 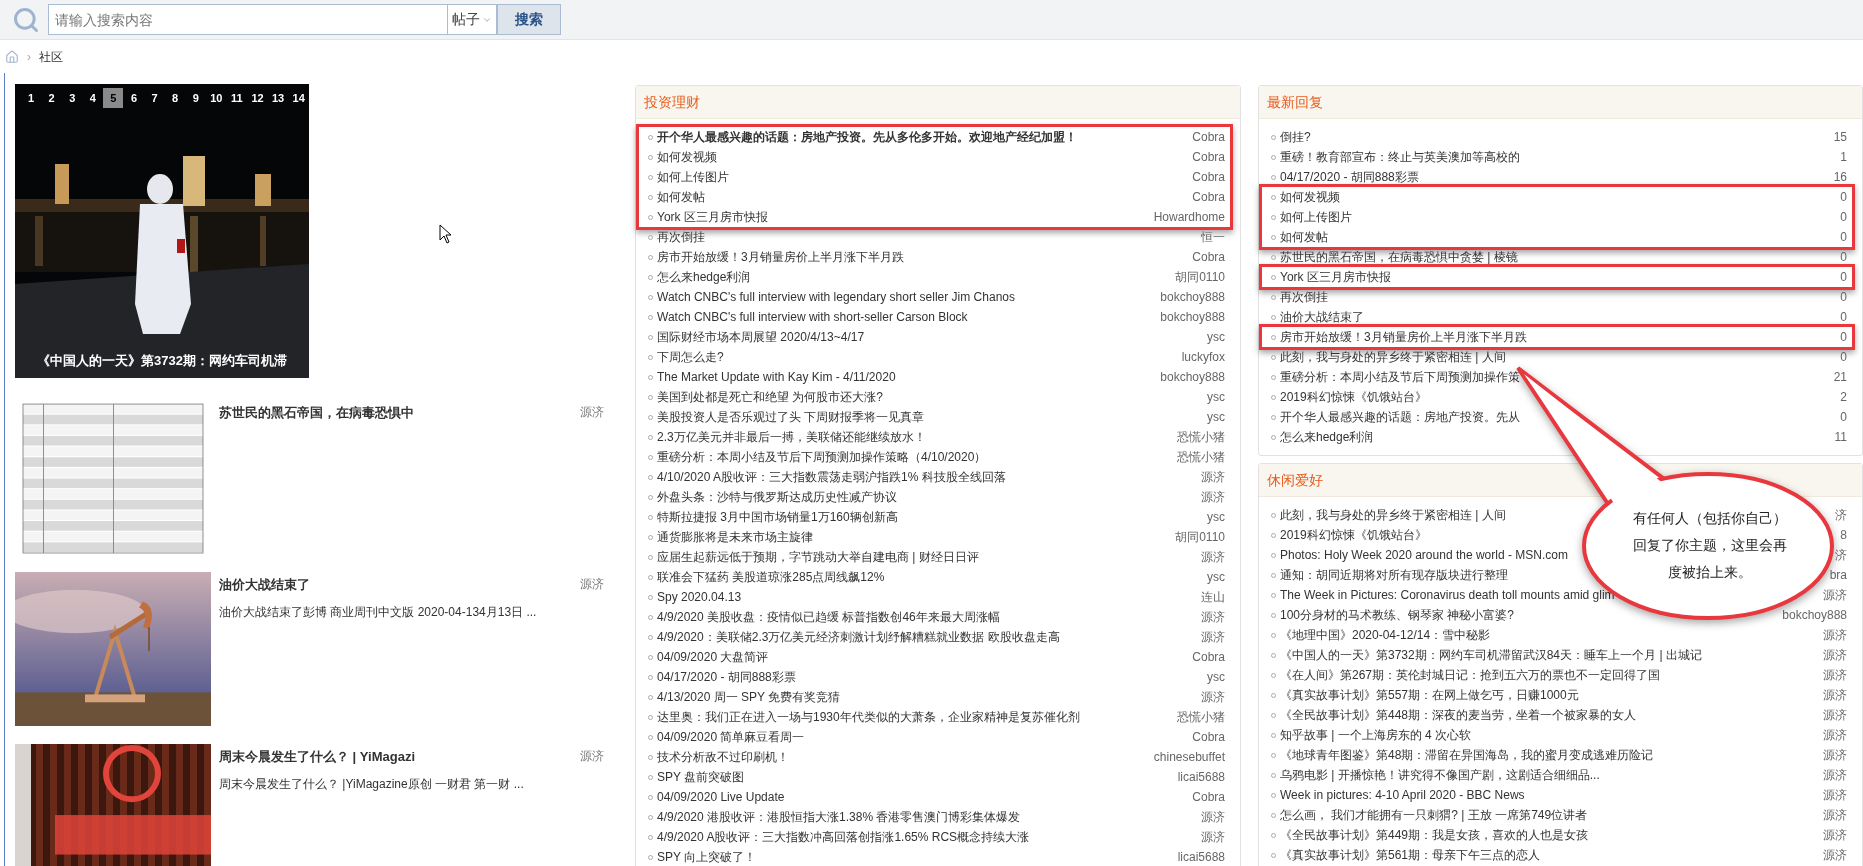 What do you see at coordinates (791, 437) in the screenshot?
I see `topic-link: 2.3万亿美元并非最后一搏，美联储还能继续放水！` at bounding box center [791, 437].